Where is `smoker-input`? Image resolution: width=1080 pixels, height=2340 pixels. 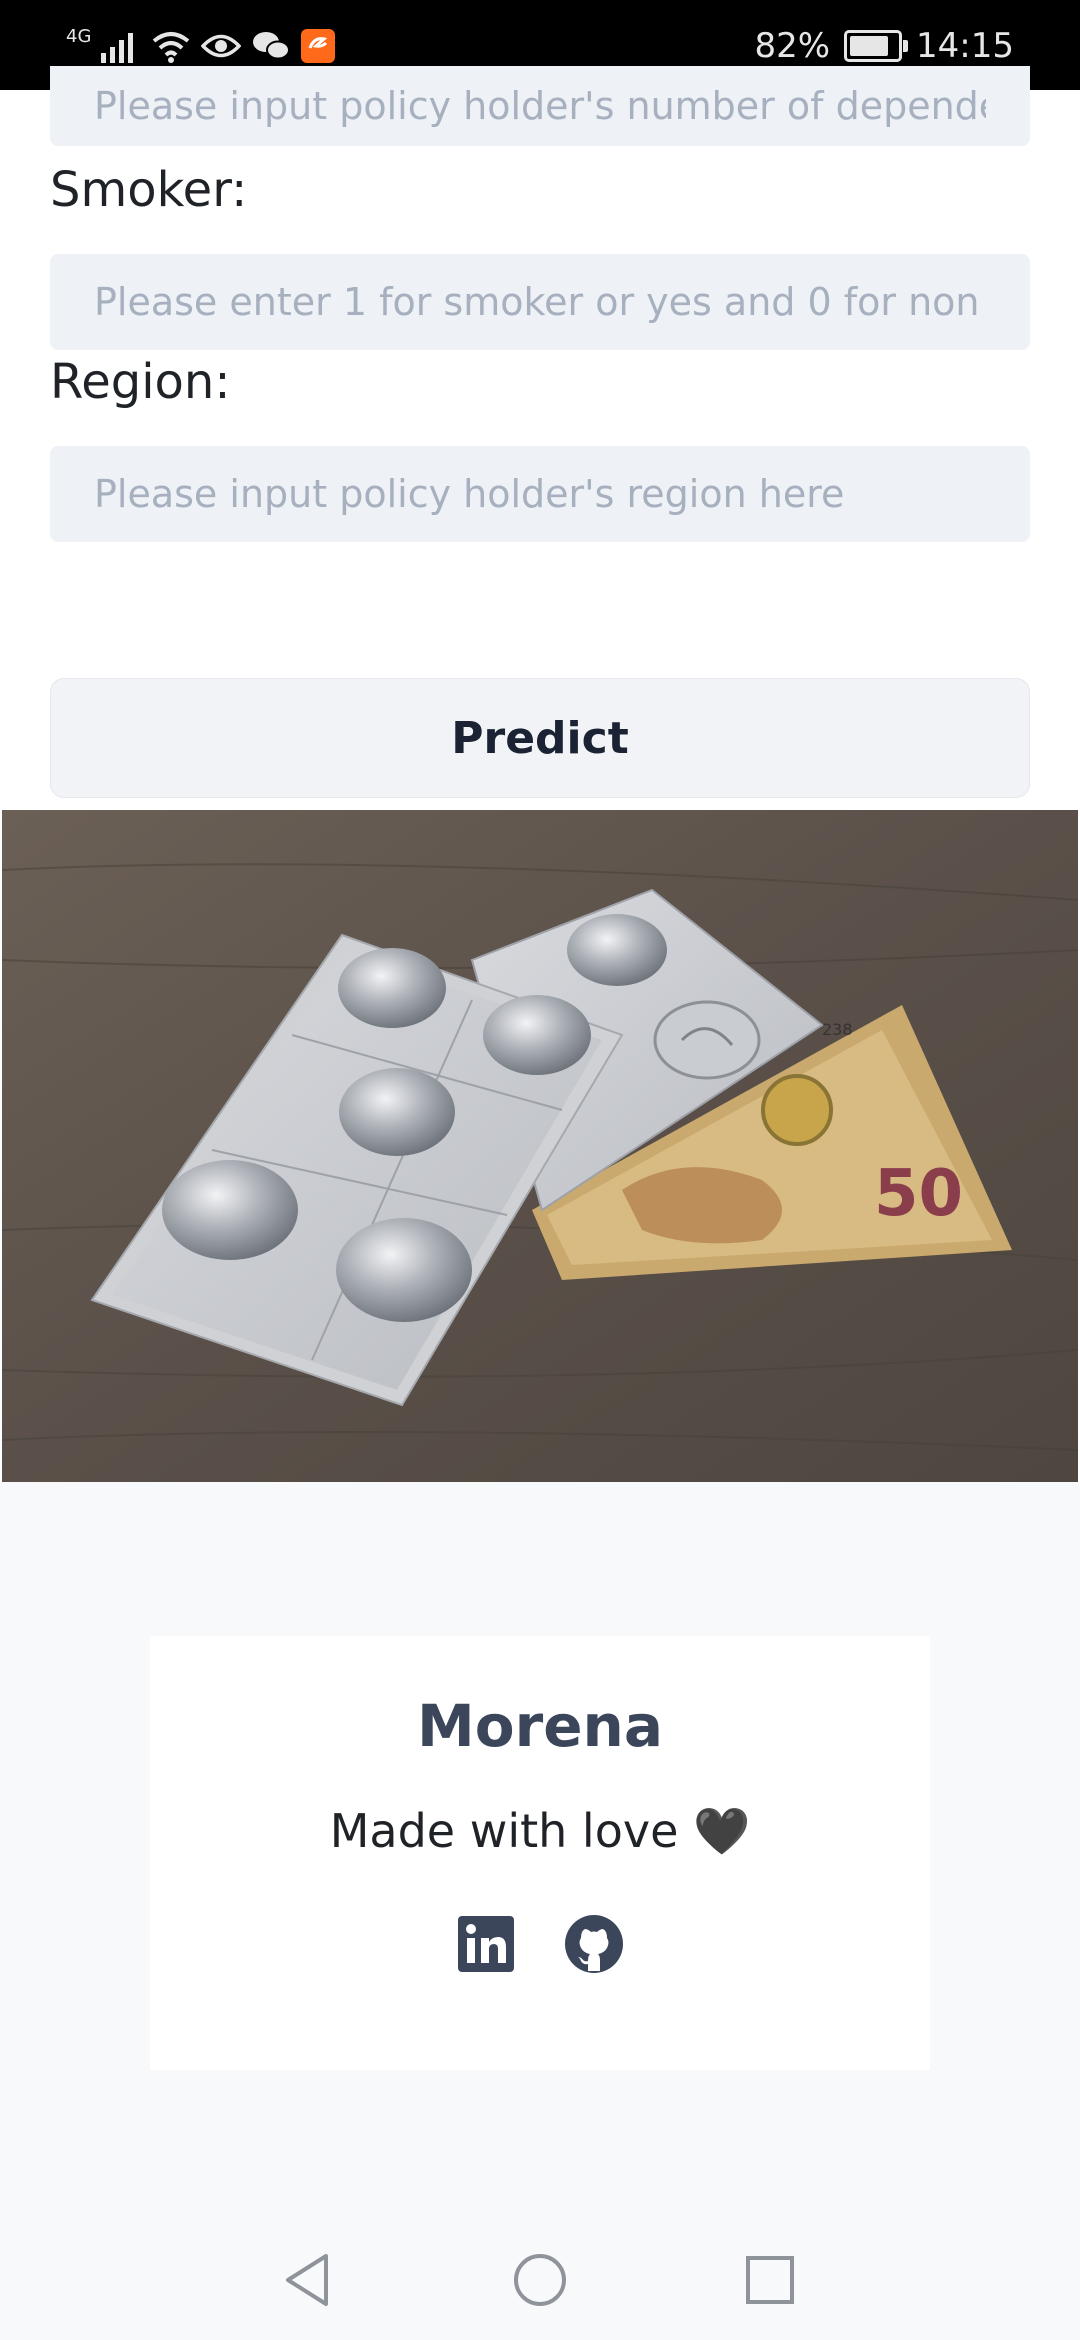 smoker-input is located at coordinates (540, 302).